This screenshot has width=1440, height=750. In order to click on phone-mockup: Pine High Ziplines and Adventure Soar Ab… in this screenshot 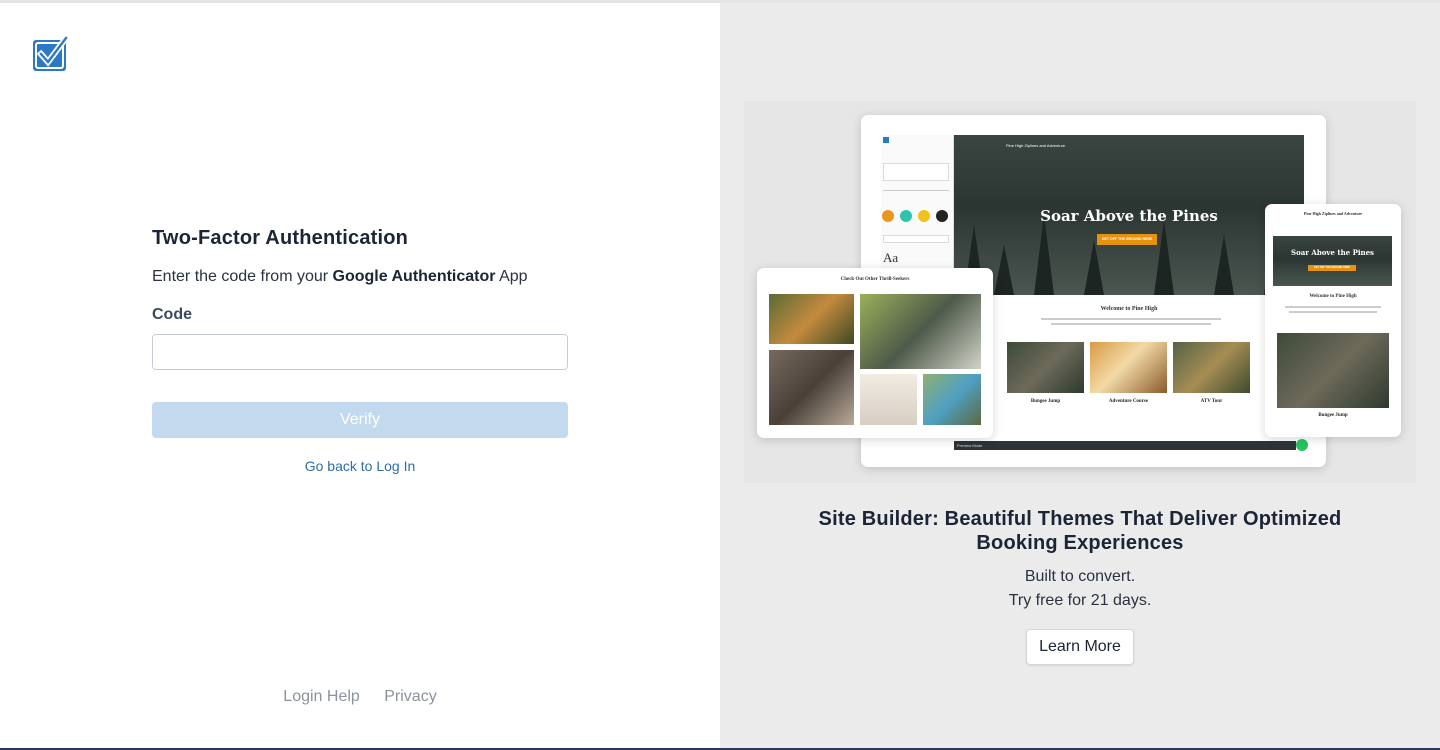, I will do `click(1333, 320)`.